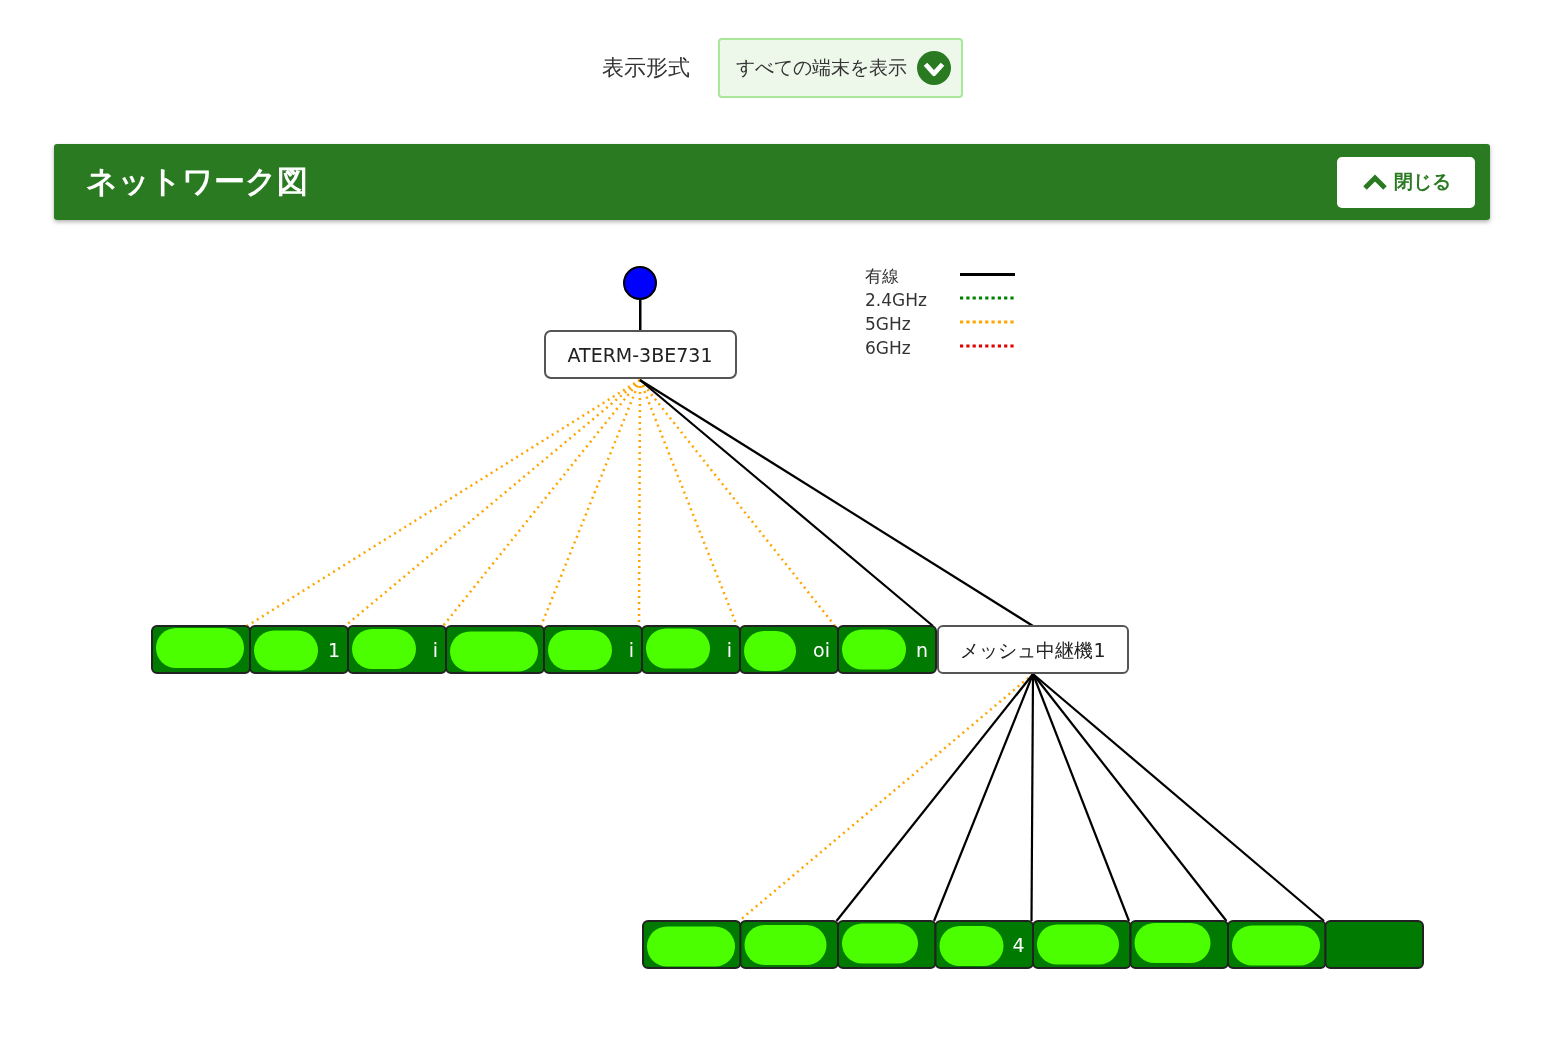 Image resolution: width=1564 pixels, height=1061 pixels. What do you see at coordinates (645, 68) in the screenshot?
I see `filter-label: 表示形式` at bounding box center [645, 68].